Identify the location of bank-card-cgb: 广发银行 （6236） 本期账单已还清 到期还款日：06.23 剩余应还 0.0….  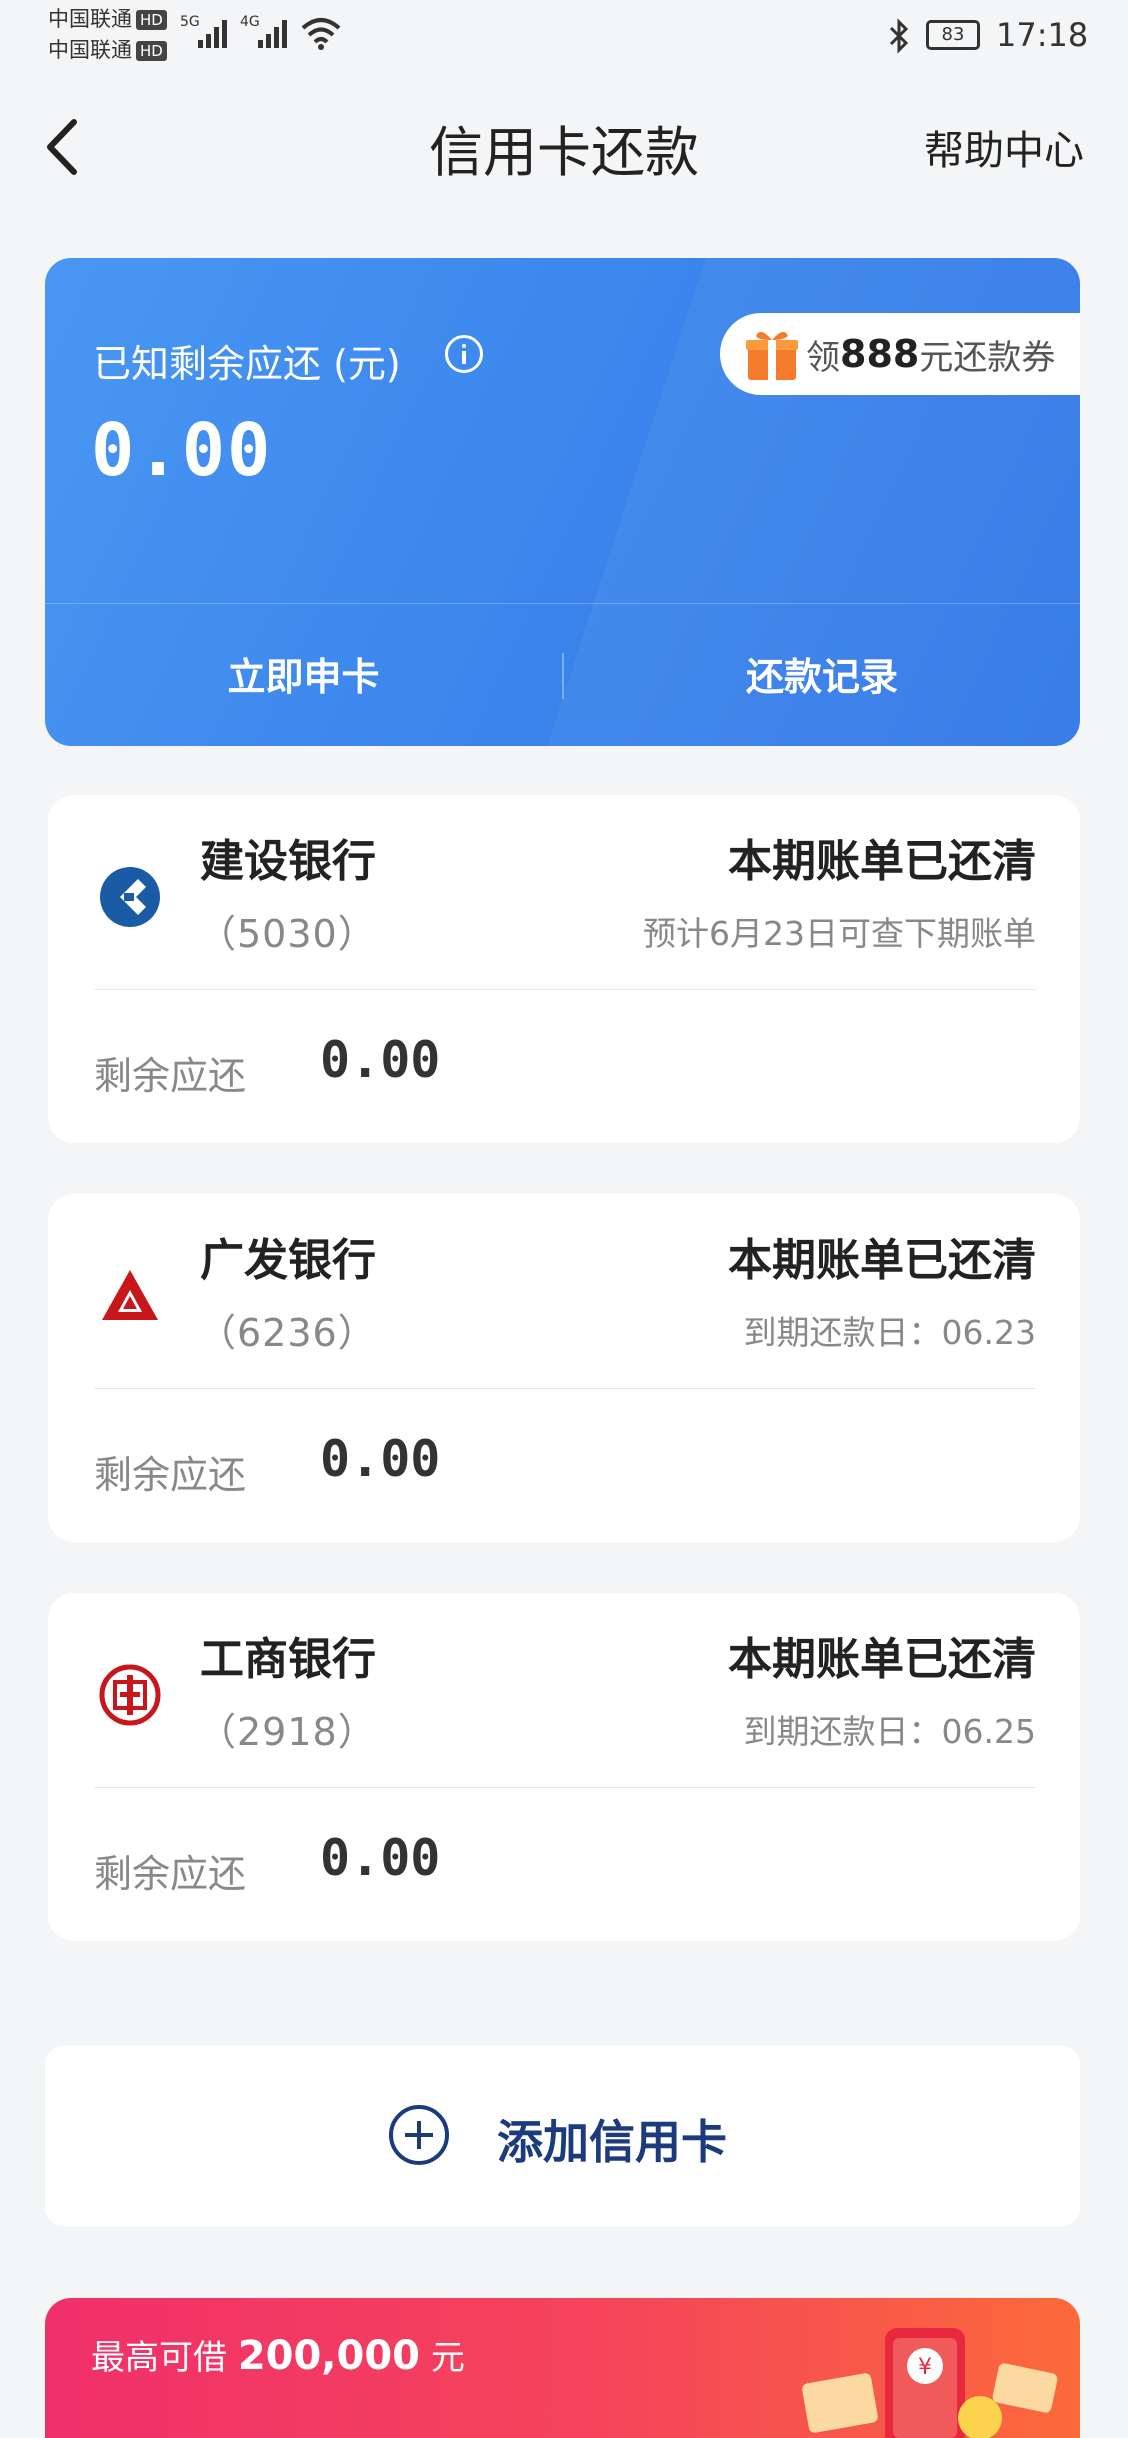
(564, 1368).